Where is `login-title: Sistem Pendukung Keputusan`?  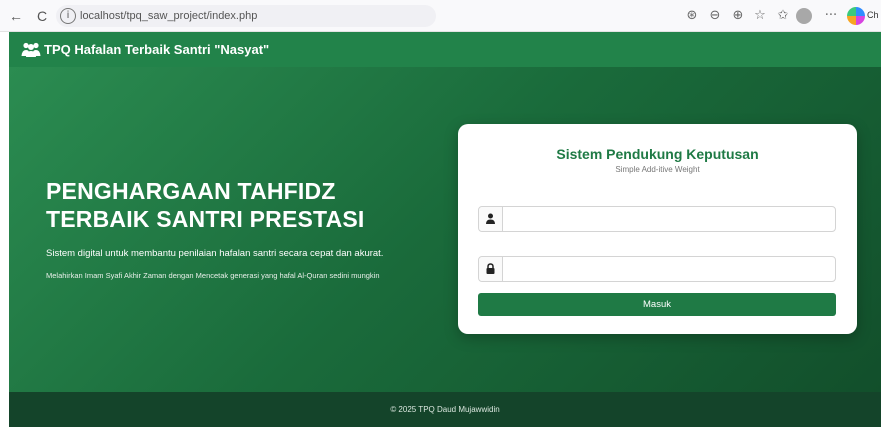
login-title: Sistem Pendukung Keputusan is located at coordinates (657, 154).